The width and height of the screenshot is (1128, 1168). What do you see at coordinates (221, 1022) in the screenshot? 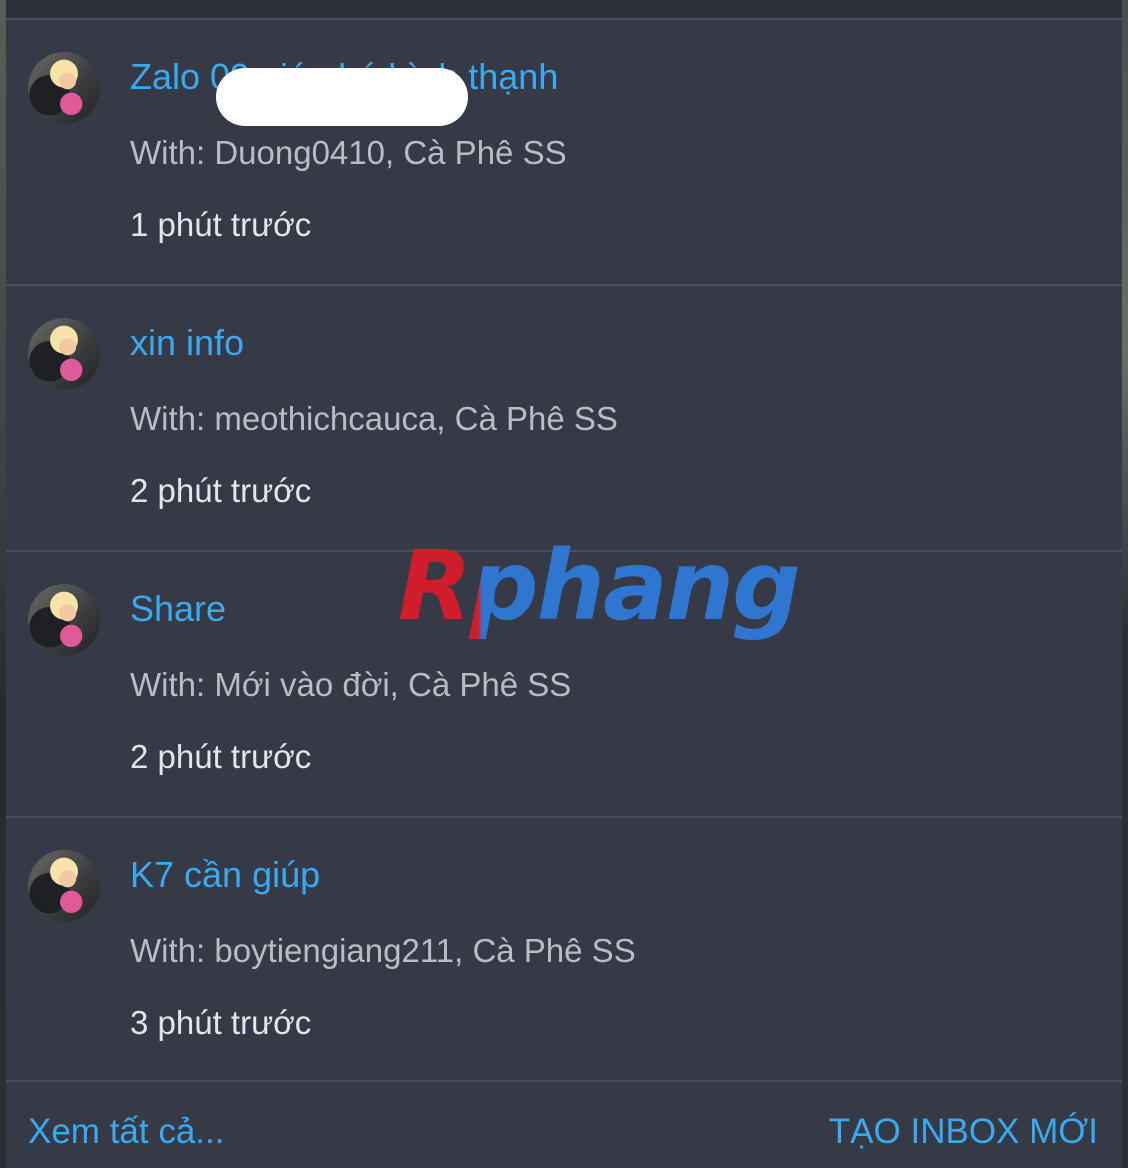
I see `conversation-time: 3 phút trước` at bounding box center [221, 1022].